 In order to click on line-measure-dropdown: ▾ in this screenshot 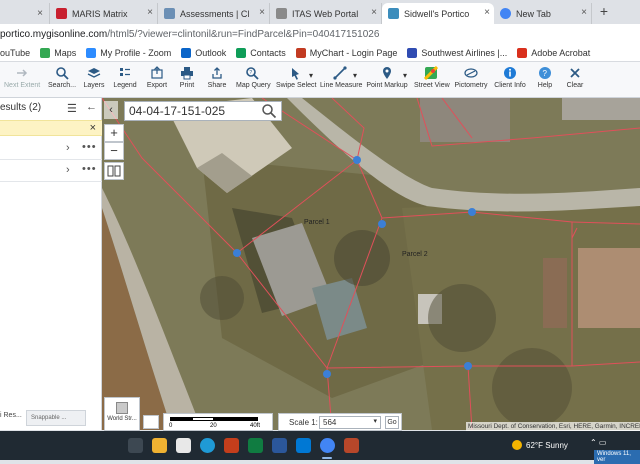, I will do `click(353, 74)`.